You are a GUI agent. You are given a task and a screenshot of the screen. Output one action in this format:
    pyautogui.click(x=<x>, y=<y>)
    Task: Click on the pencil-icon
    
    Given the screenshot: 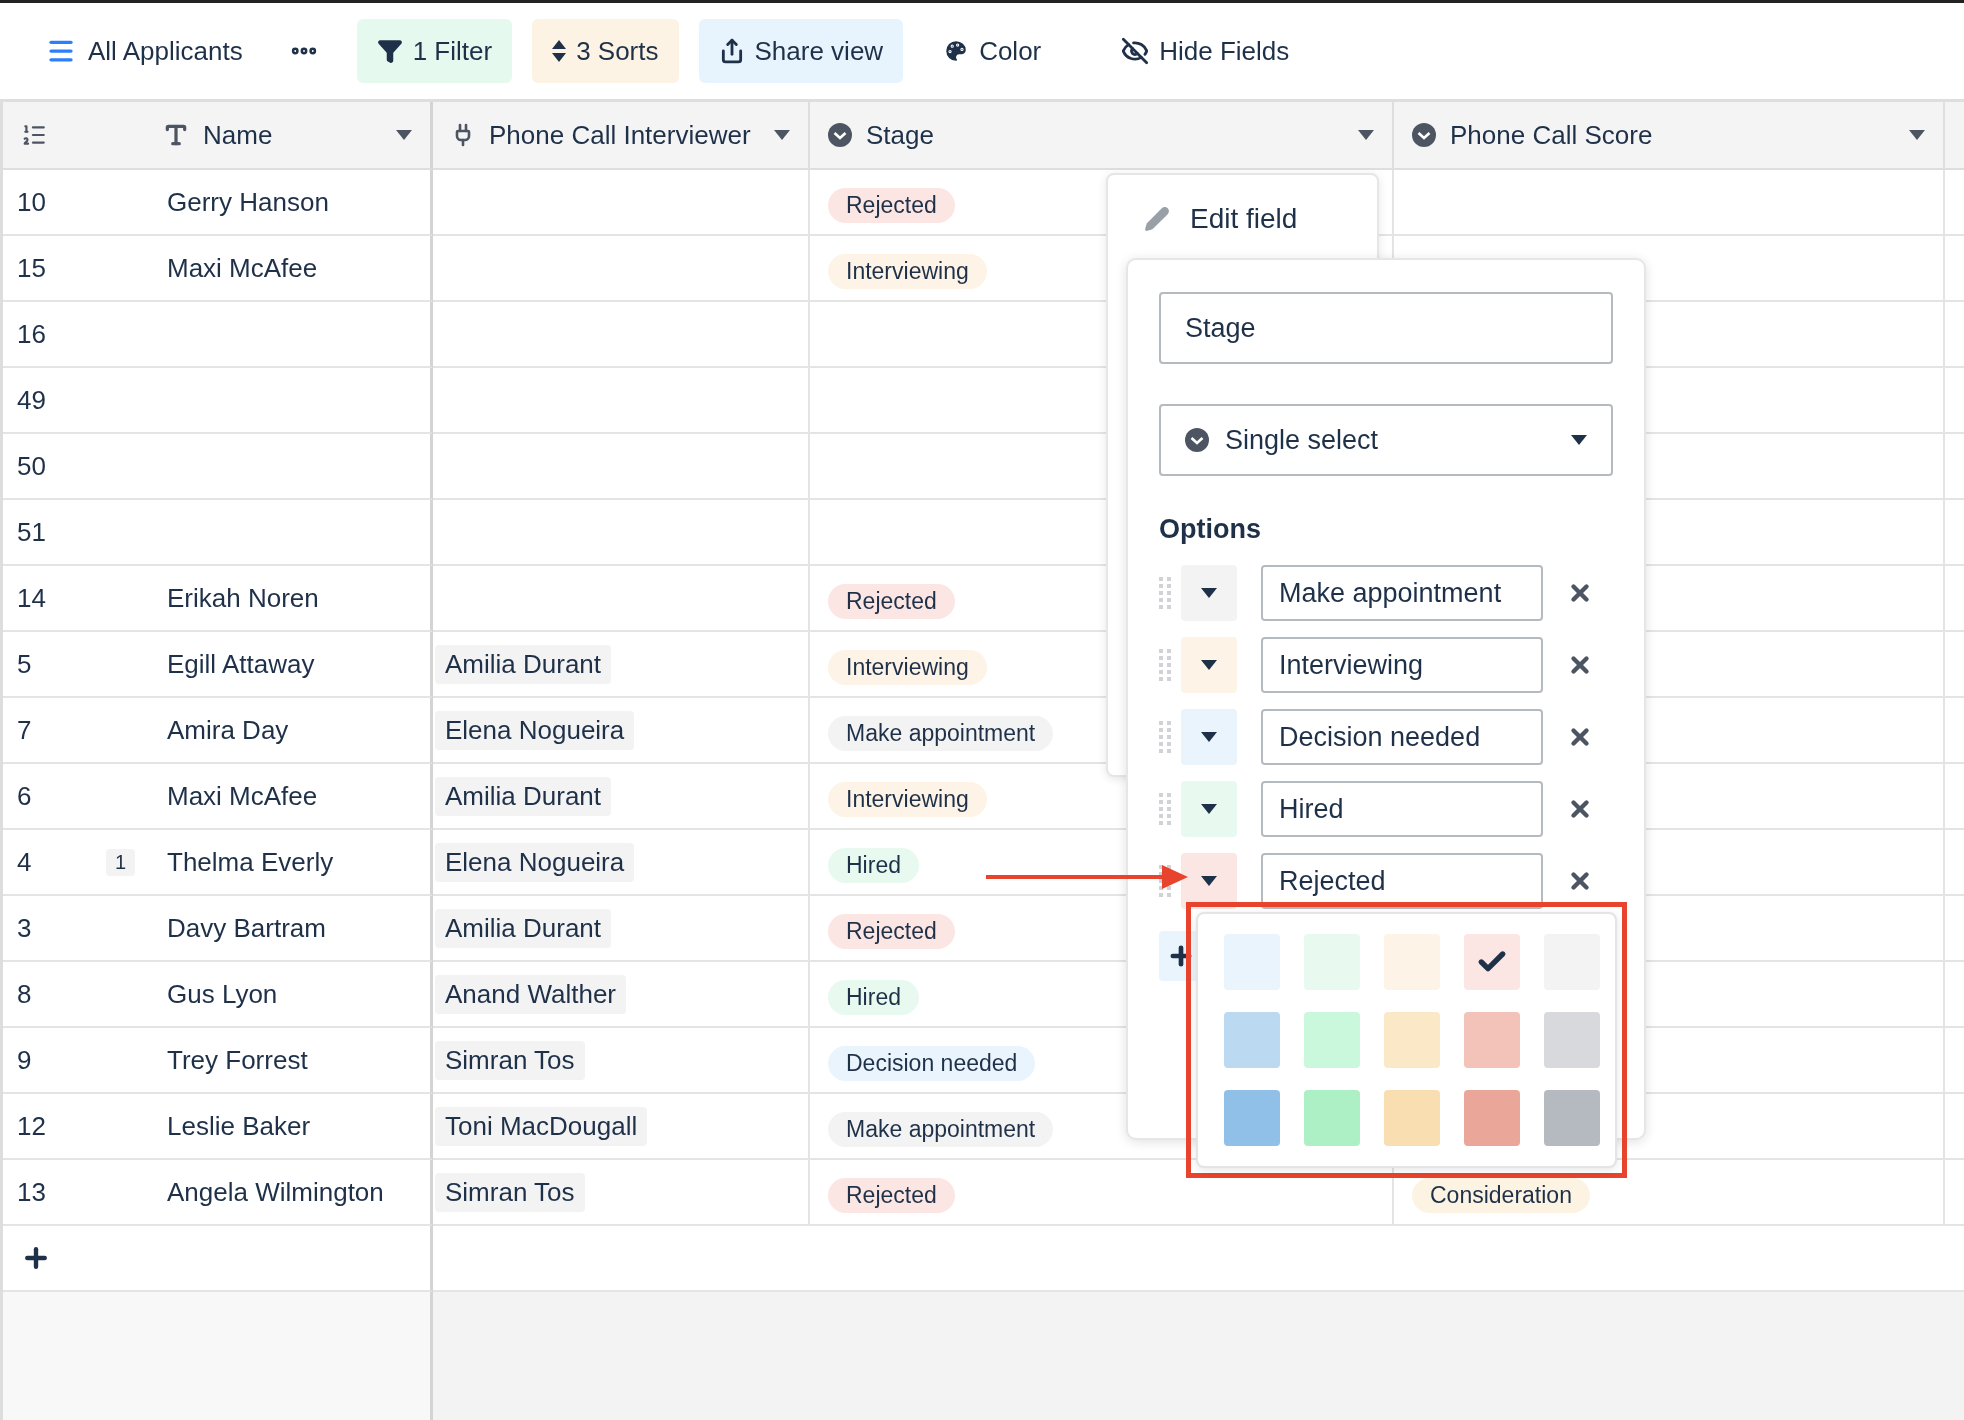 What is the action you would take?
    pyautogui.click(x=1157, y=219)
    